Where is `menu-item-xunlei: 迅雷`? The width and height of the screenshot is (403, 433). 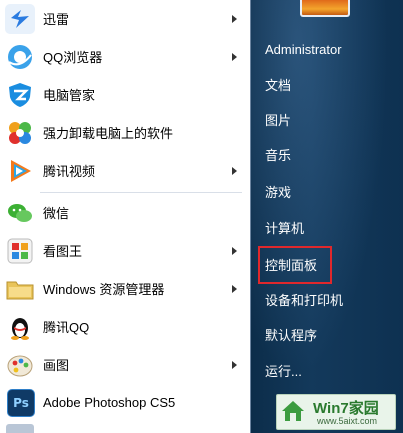 menu-item-xunlei: 迅雷 is located at coordinates (125, 18).